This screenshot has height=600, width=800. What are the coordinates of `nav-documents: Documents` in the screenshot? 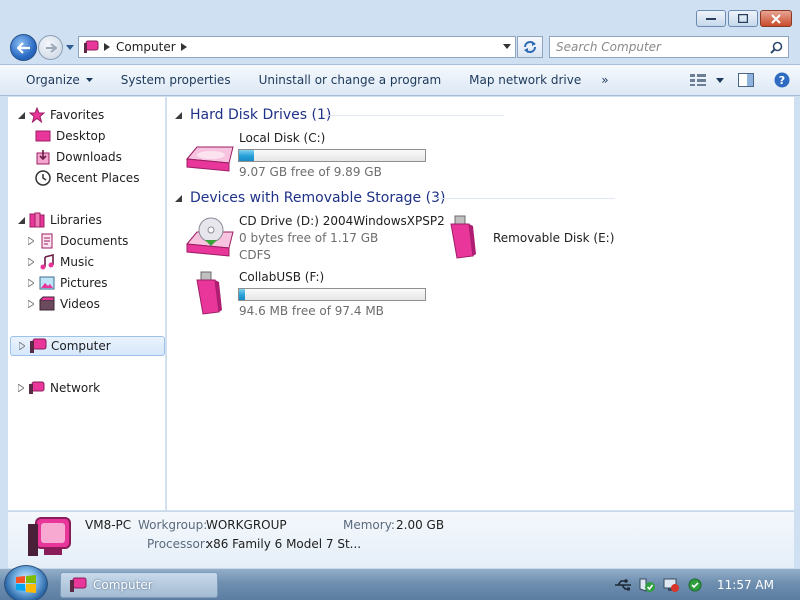 It's located at (77, 241).